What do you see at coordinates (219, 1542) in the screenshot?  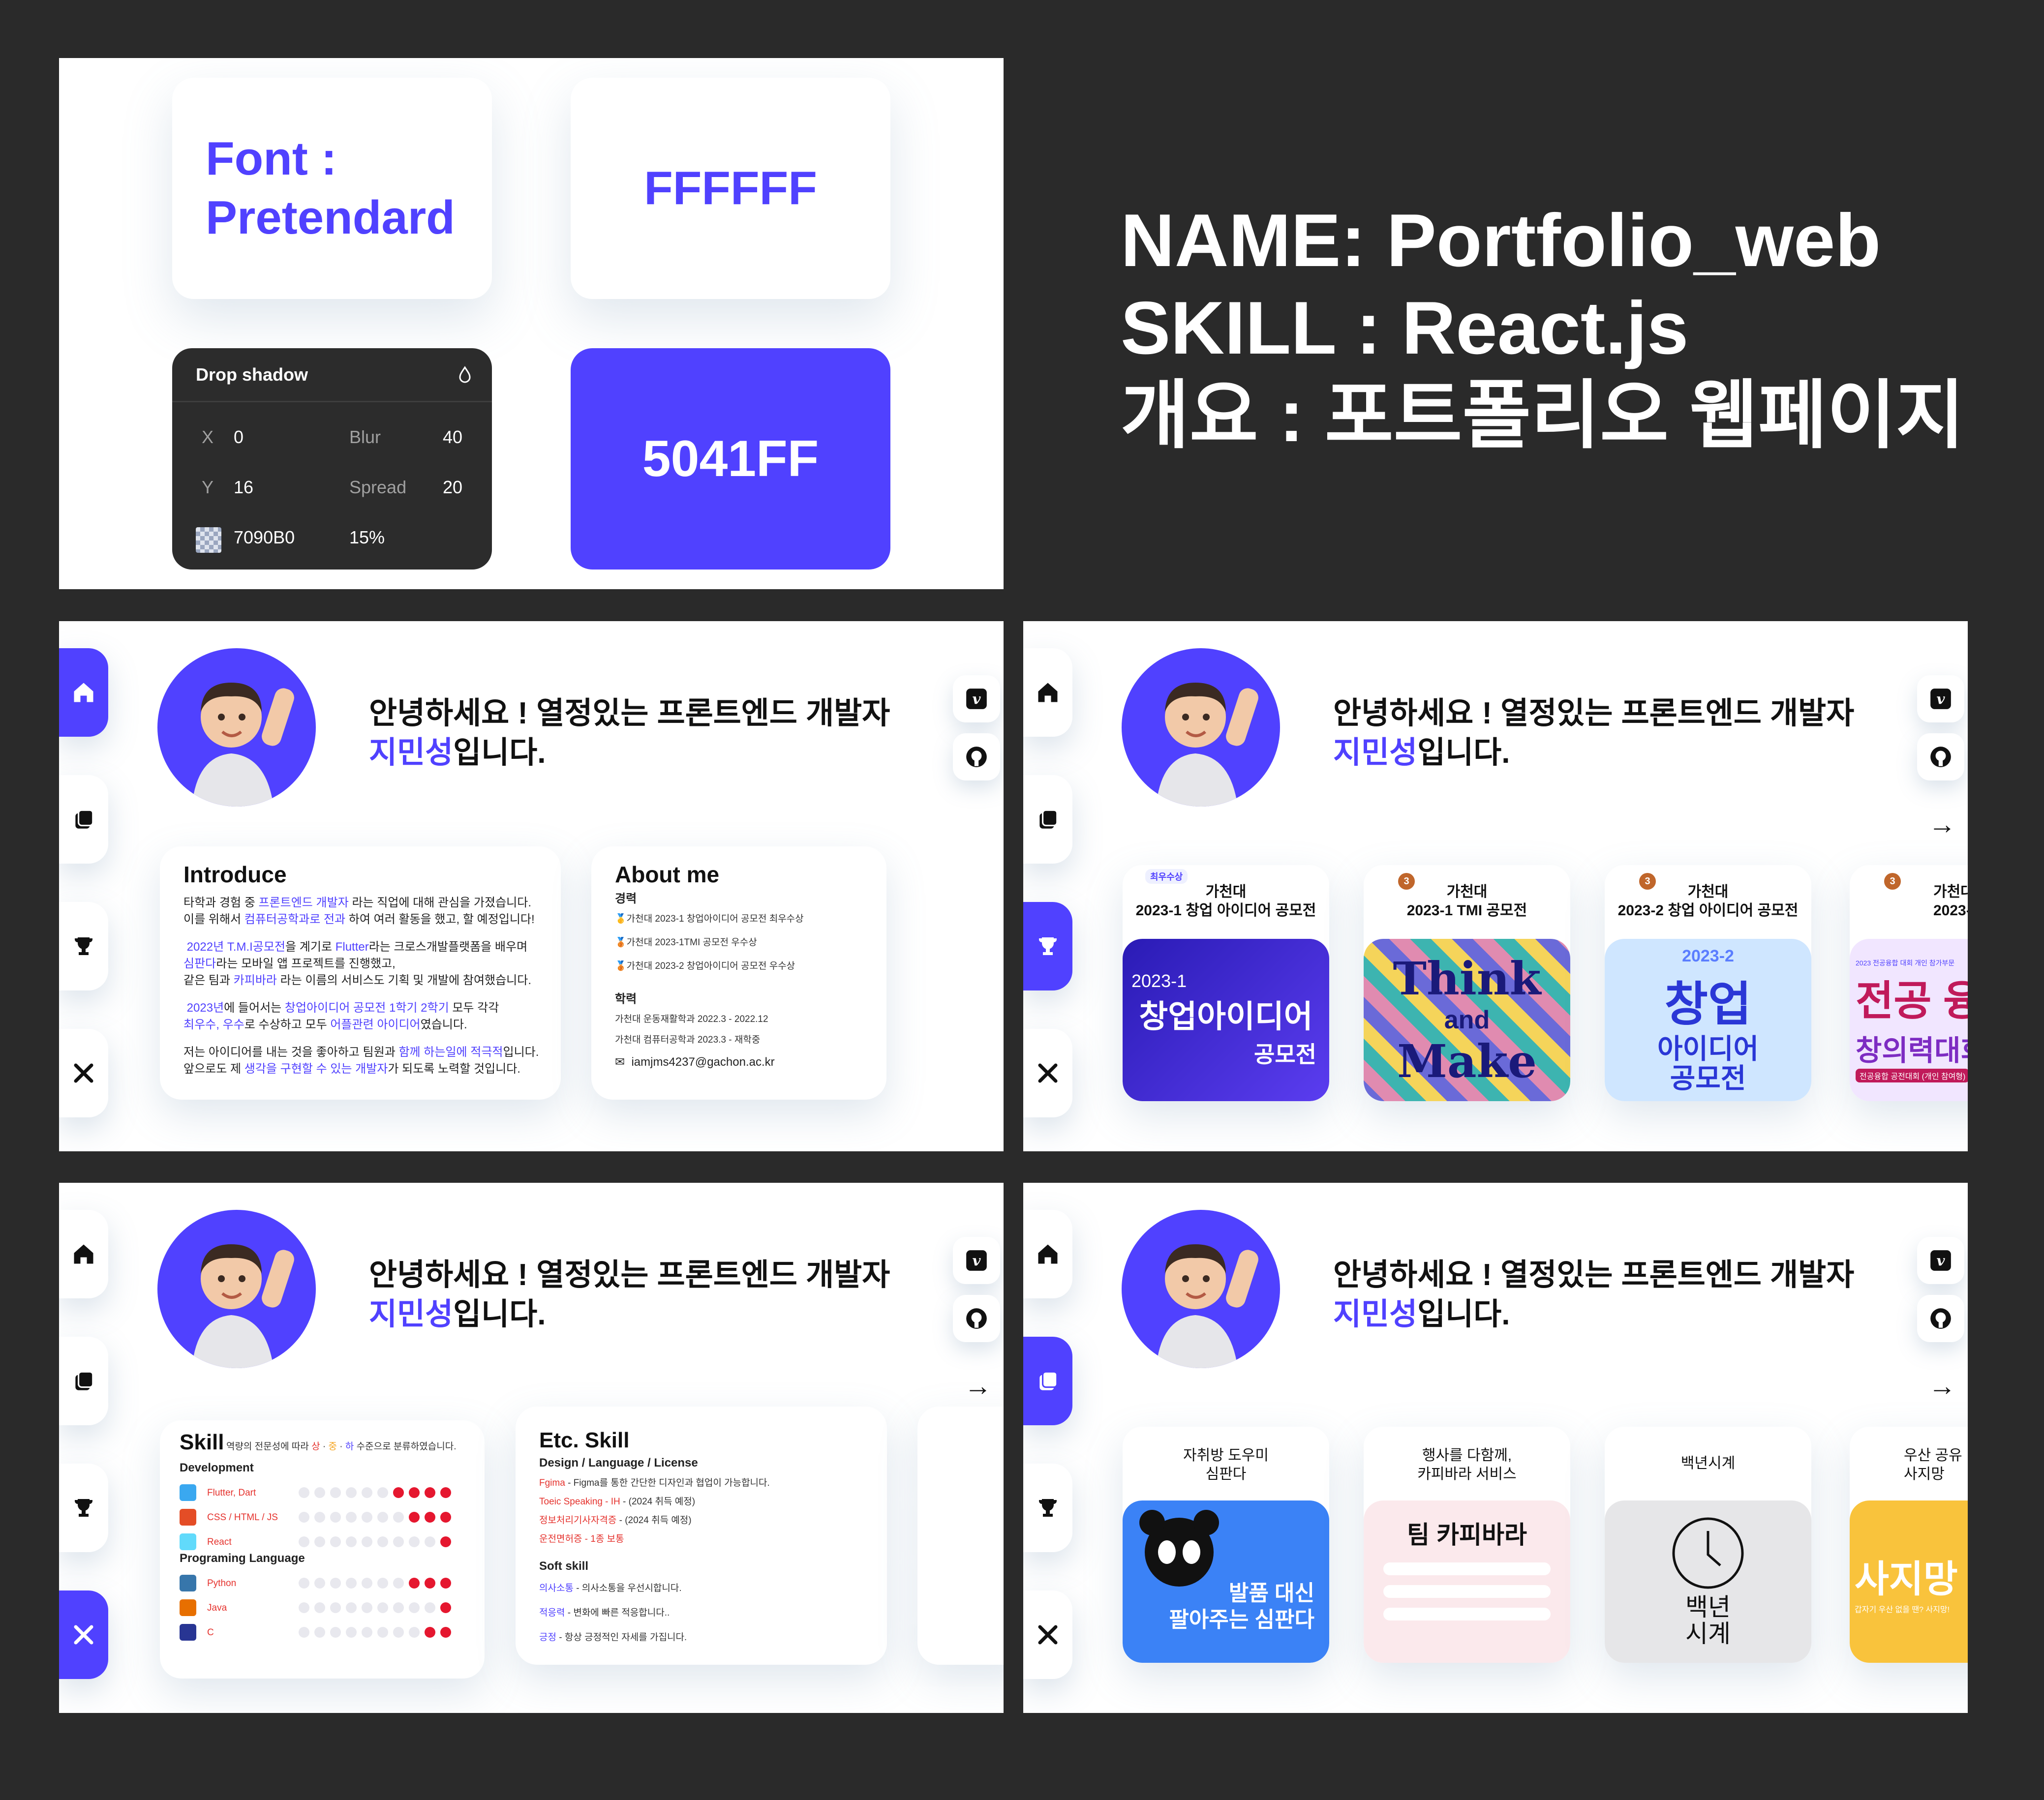 I see `skill-name: React` at bounding box center [219, 1542].